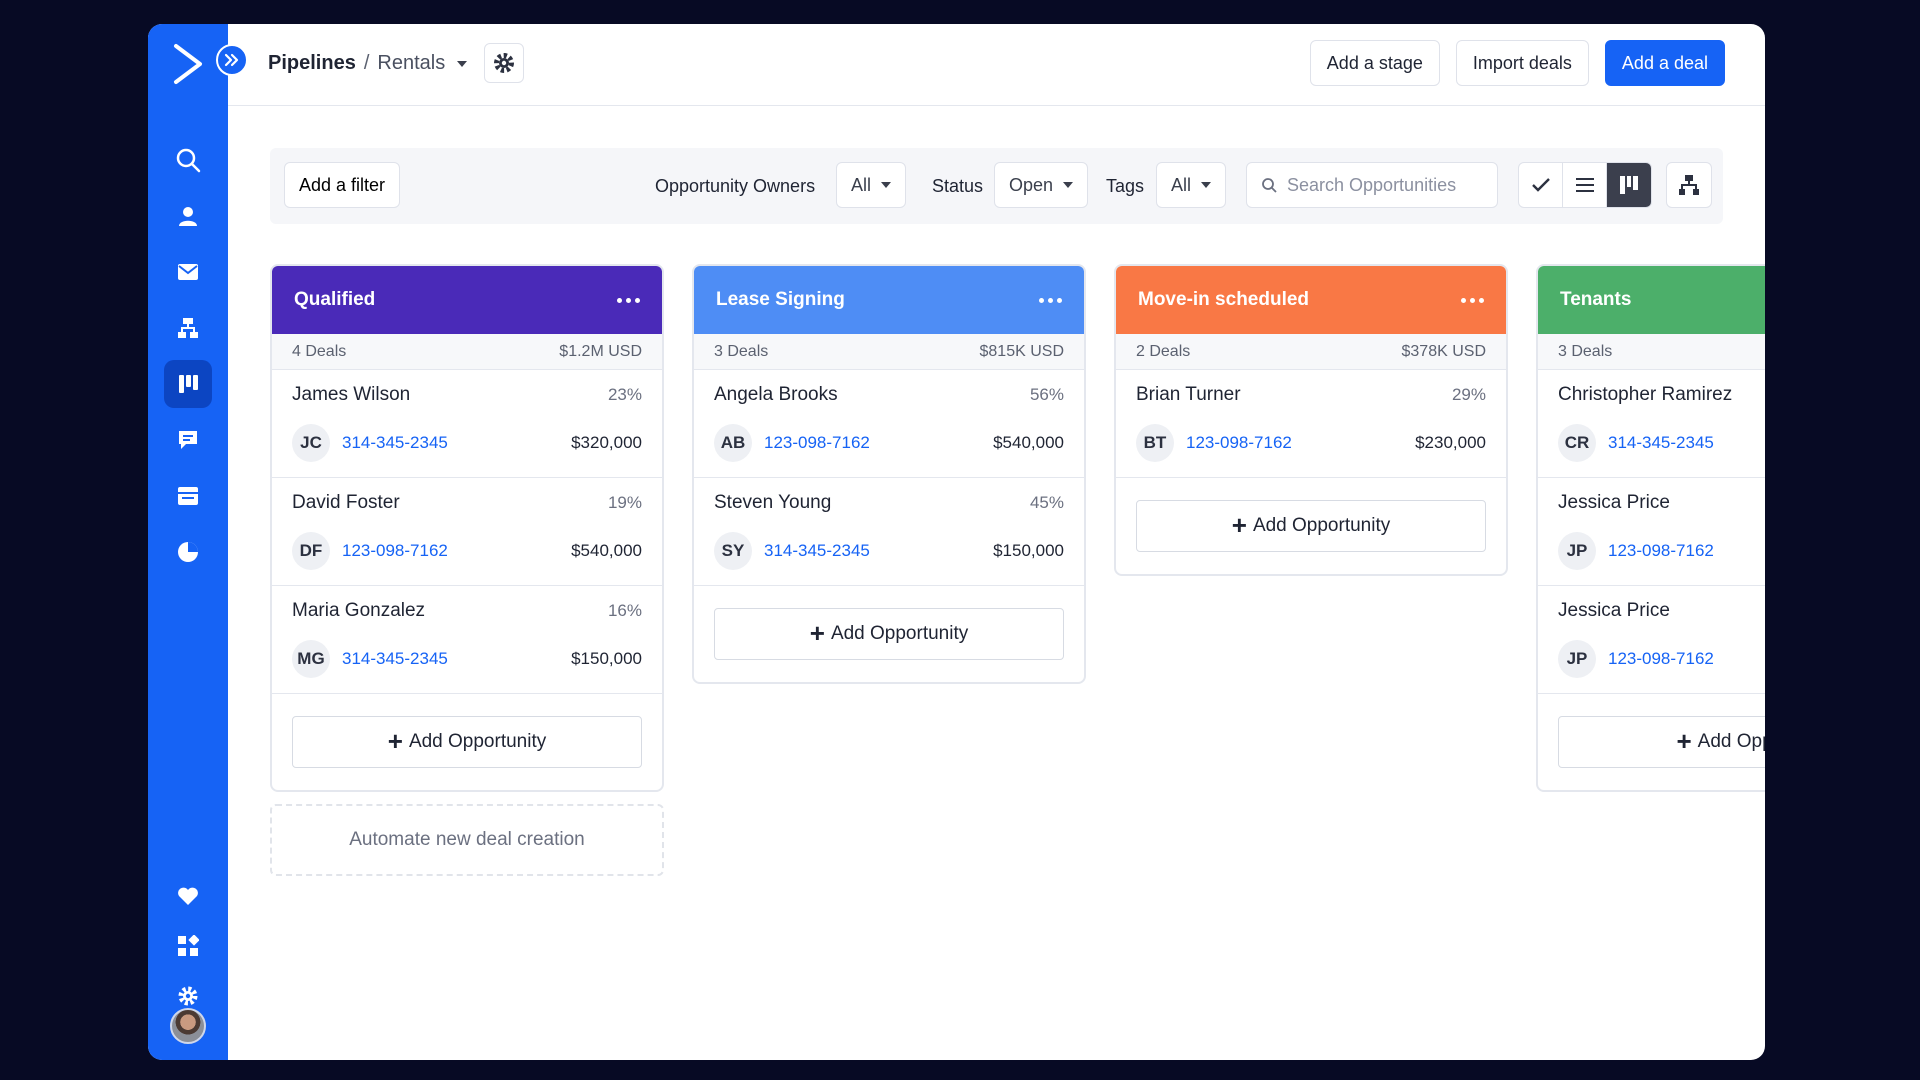 Image resolution: width=1920 pixels, height=1080 pixels. Describe the element at coordinates (1614, 610) in the screenshot. I see `deal-name: Jessica Price` at that location.